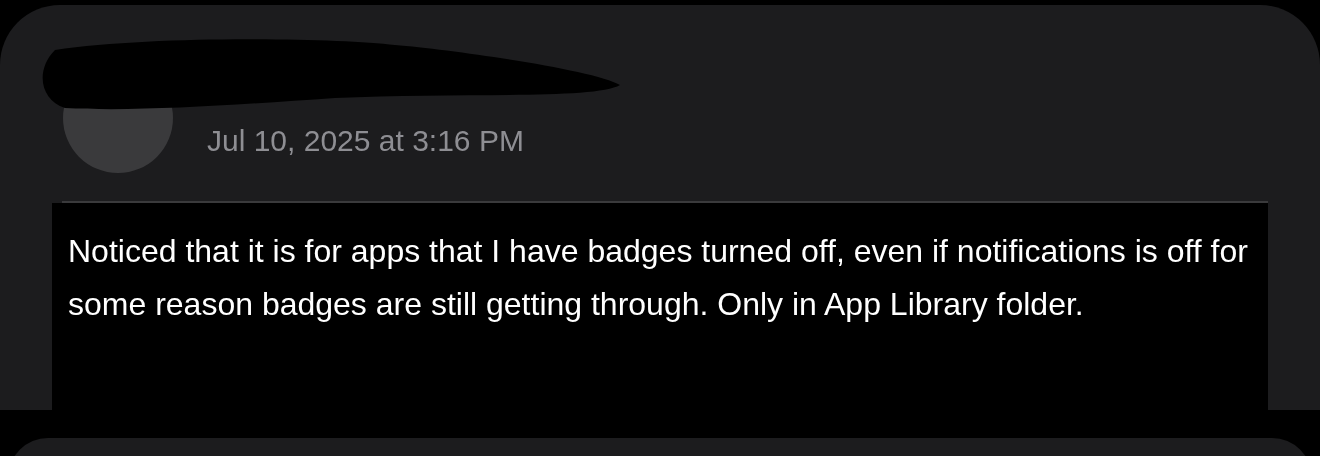  What do you see at coordinates (365, 141) in the screenshot?
I see `post-timestamp: Jul 10, 2025 at 3:16 PM` at bounding box center [365, 141].